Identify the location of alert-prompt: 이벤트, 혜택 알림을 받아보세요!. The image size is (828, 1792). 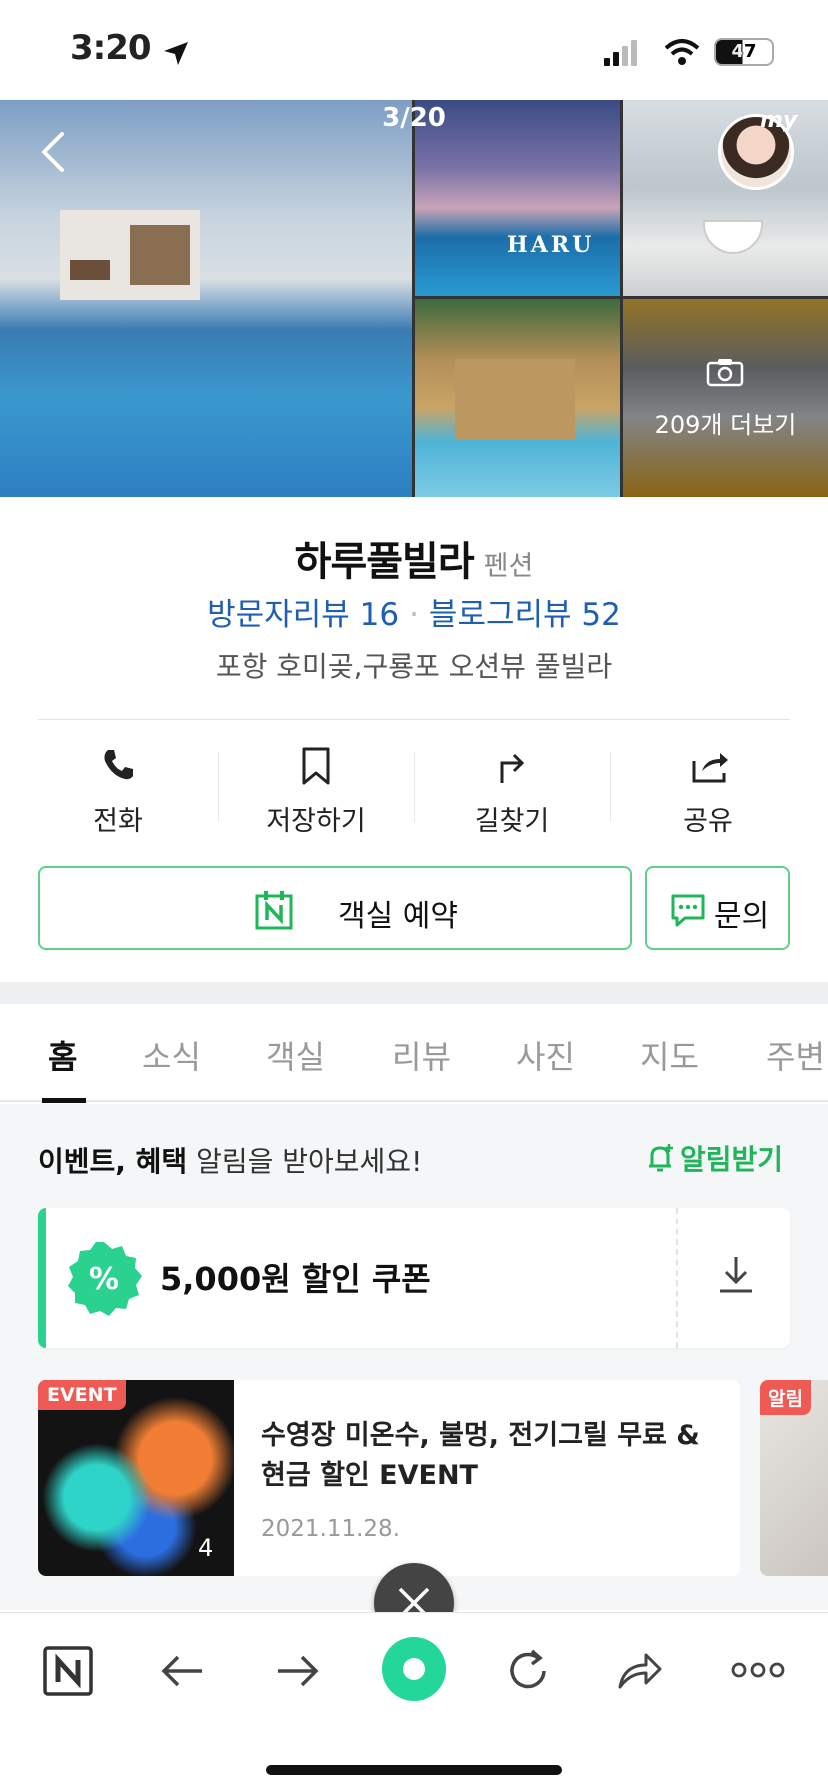
(230, 1160).